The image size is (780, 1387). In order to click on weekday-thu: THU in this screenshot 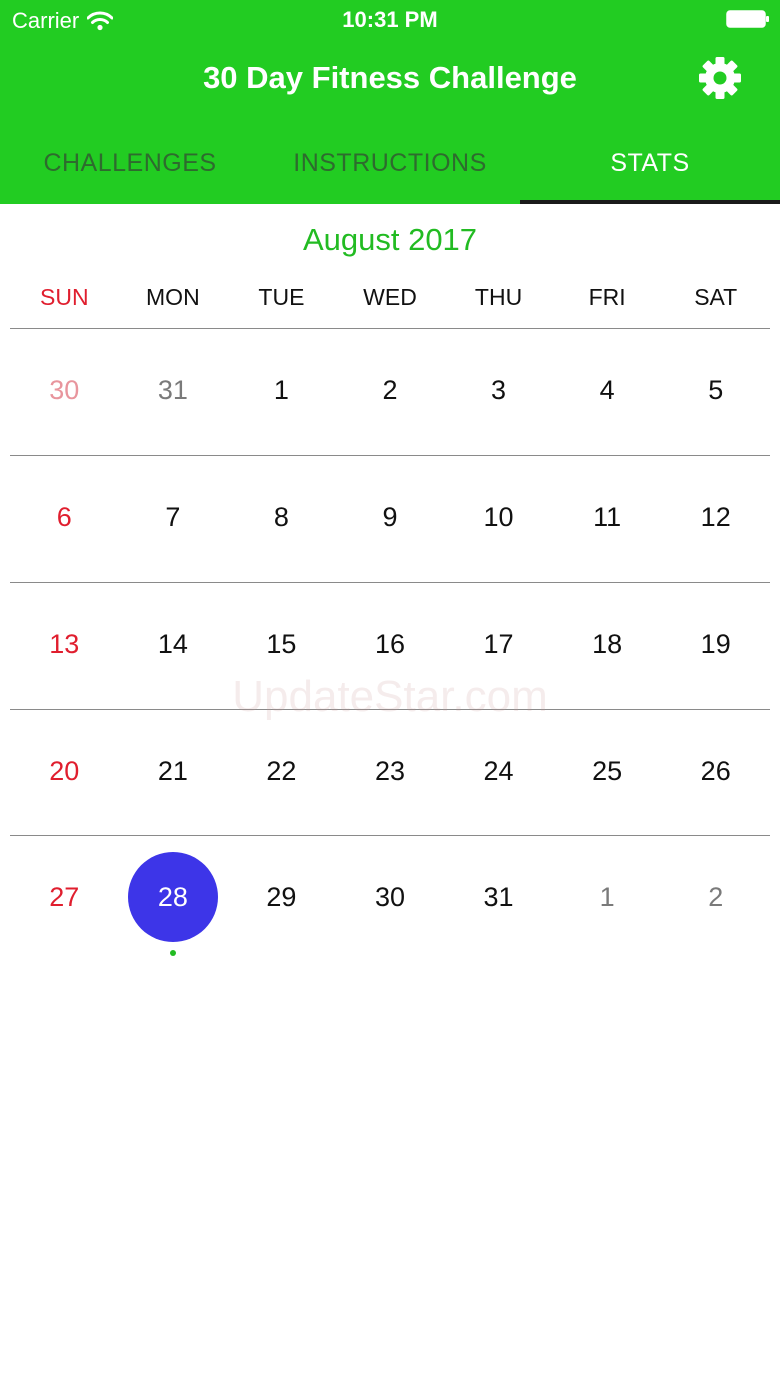, I will do `click(498, 297)`.